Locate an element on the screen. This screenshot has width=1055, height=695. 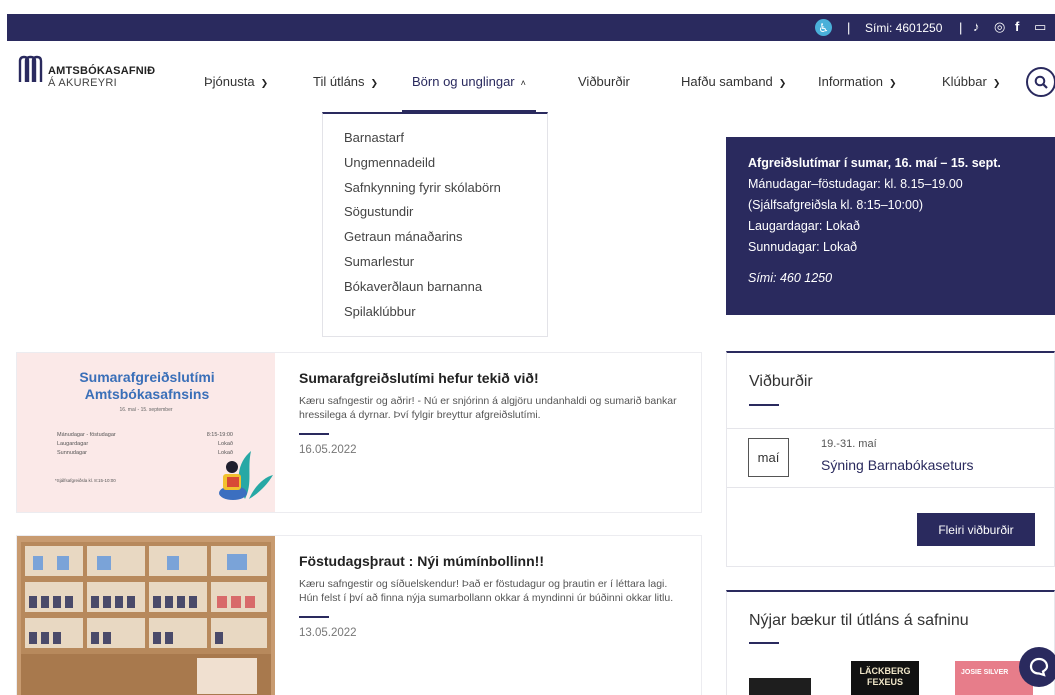
new-books-title: Nýjar bækur til útláns á safninu is located at coordinates (859, 620).